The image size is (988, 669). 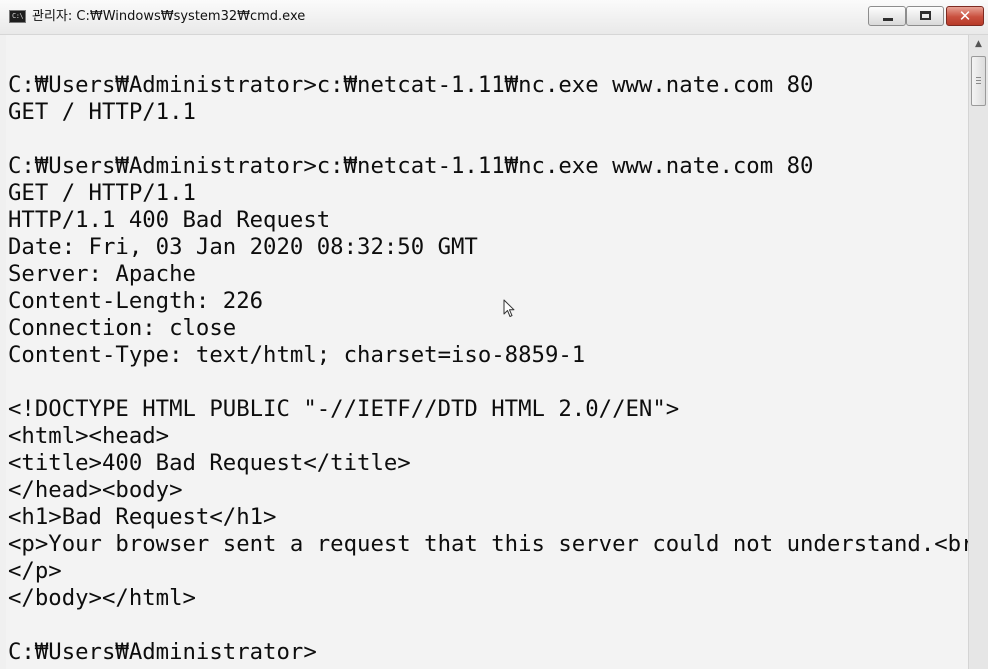 I want to click on maximize-button, so click(x=925, y=16).